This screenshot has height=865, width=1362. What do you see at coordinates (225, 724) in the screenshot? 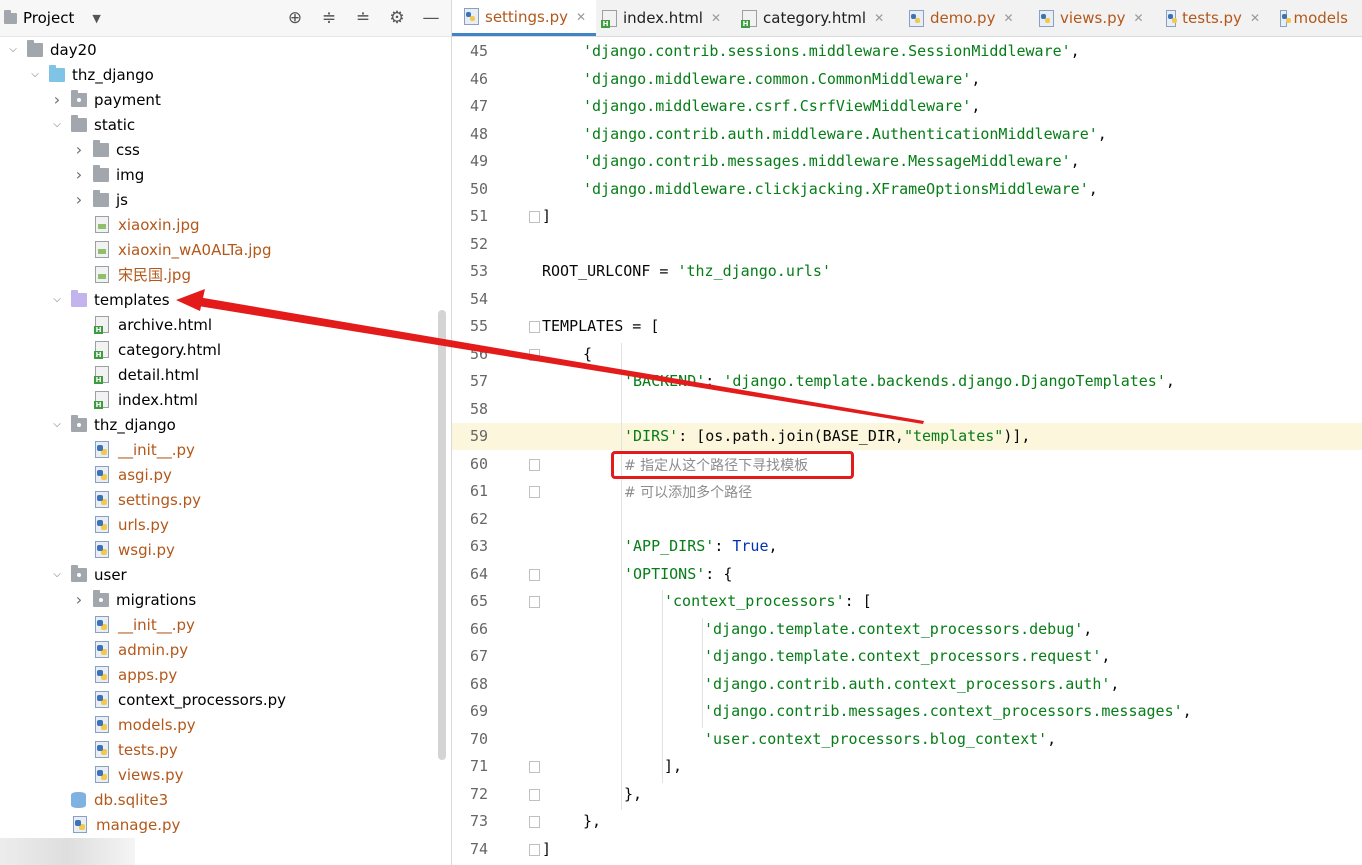
I see `tree-item-models-py: models.py` at bounding box center [225, 724].